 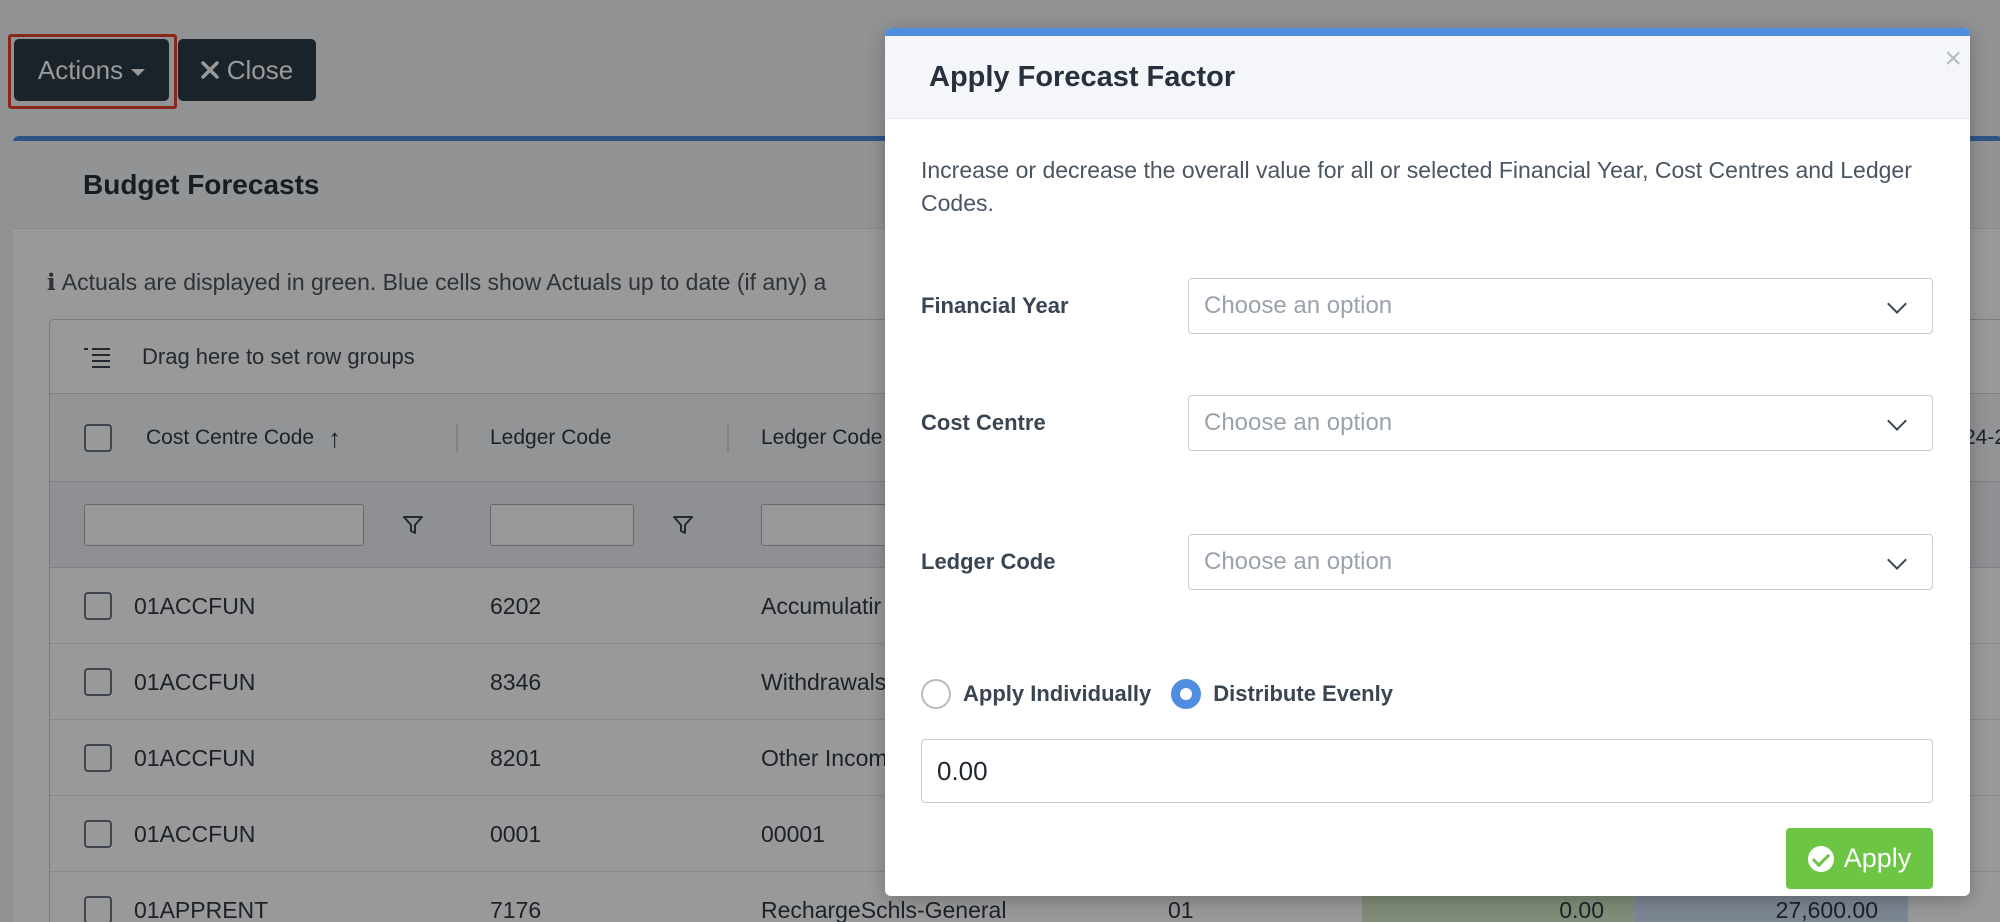 I want to click on ledger-code-placeholder: Choose an option, so click(x=1298, y=561).